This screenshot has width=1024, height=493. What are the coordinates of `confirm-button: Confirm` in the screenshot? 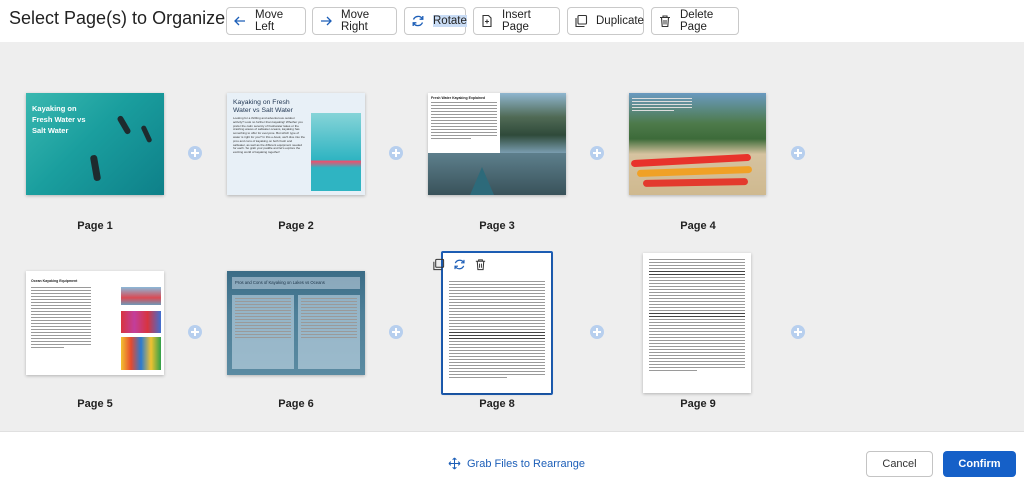 It's located at (979, 464).